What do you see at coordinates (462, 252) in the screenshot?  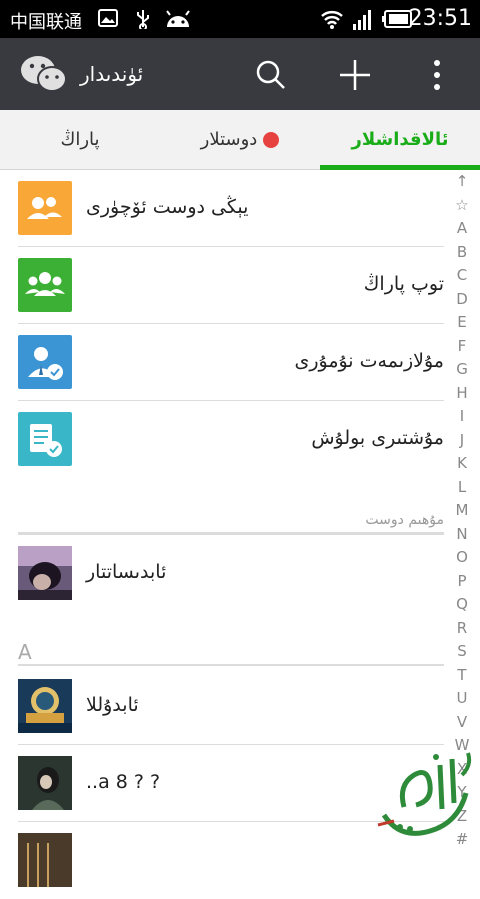 I see `index-letter: B` at bounding box center [462, 252].